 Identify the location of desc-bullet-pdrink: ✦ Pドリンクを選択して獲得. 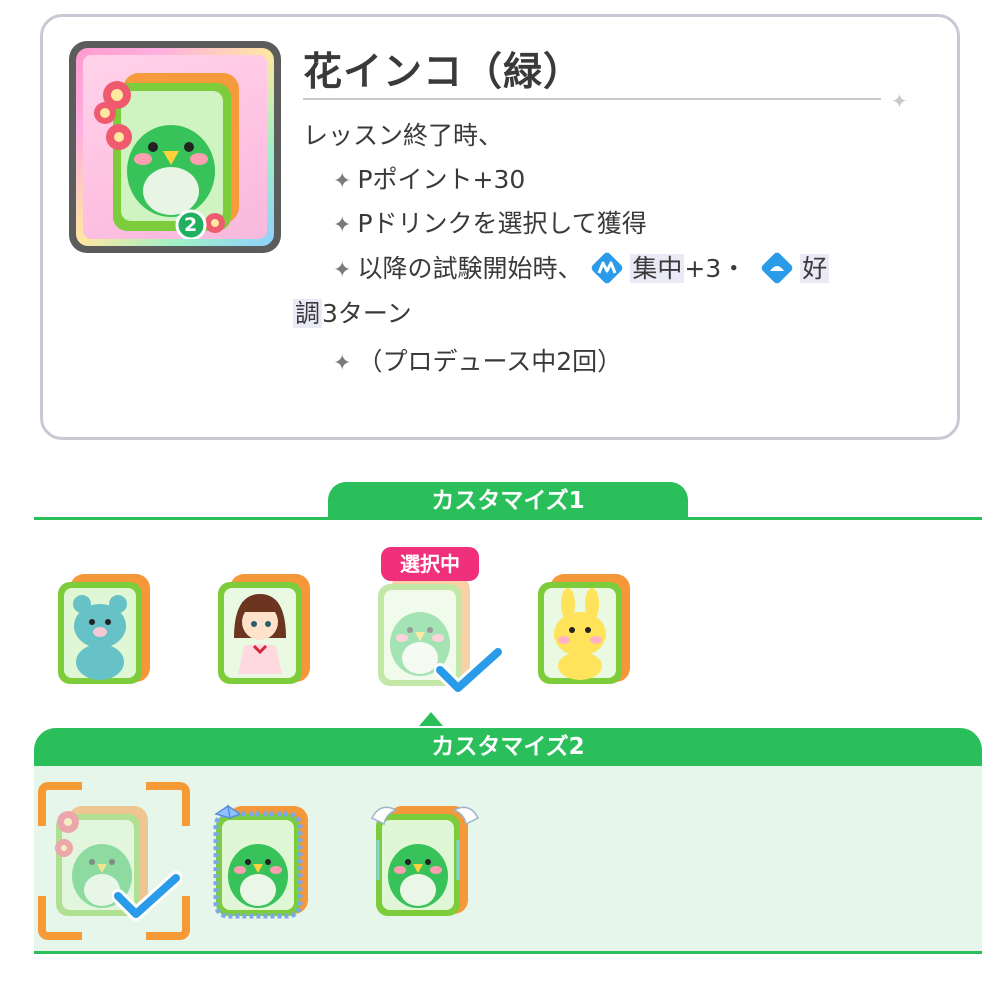
(490, 223).